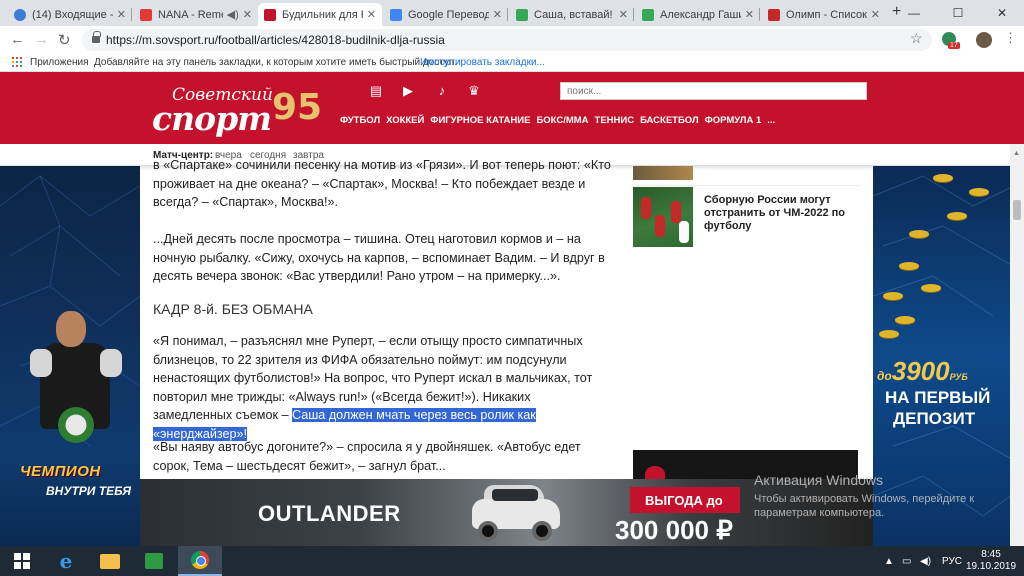  I want to click on left-ad-line2: ВНУТРИ ТЕБЯ, so click(89, 491).